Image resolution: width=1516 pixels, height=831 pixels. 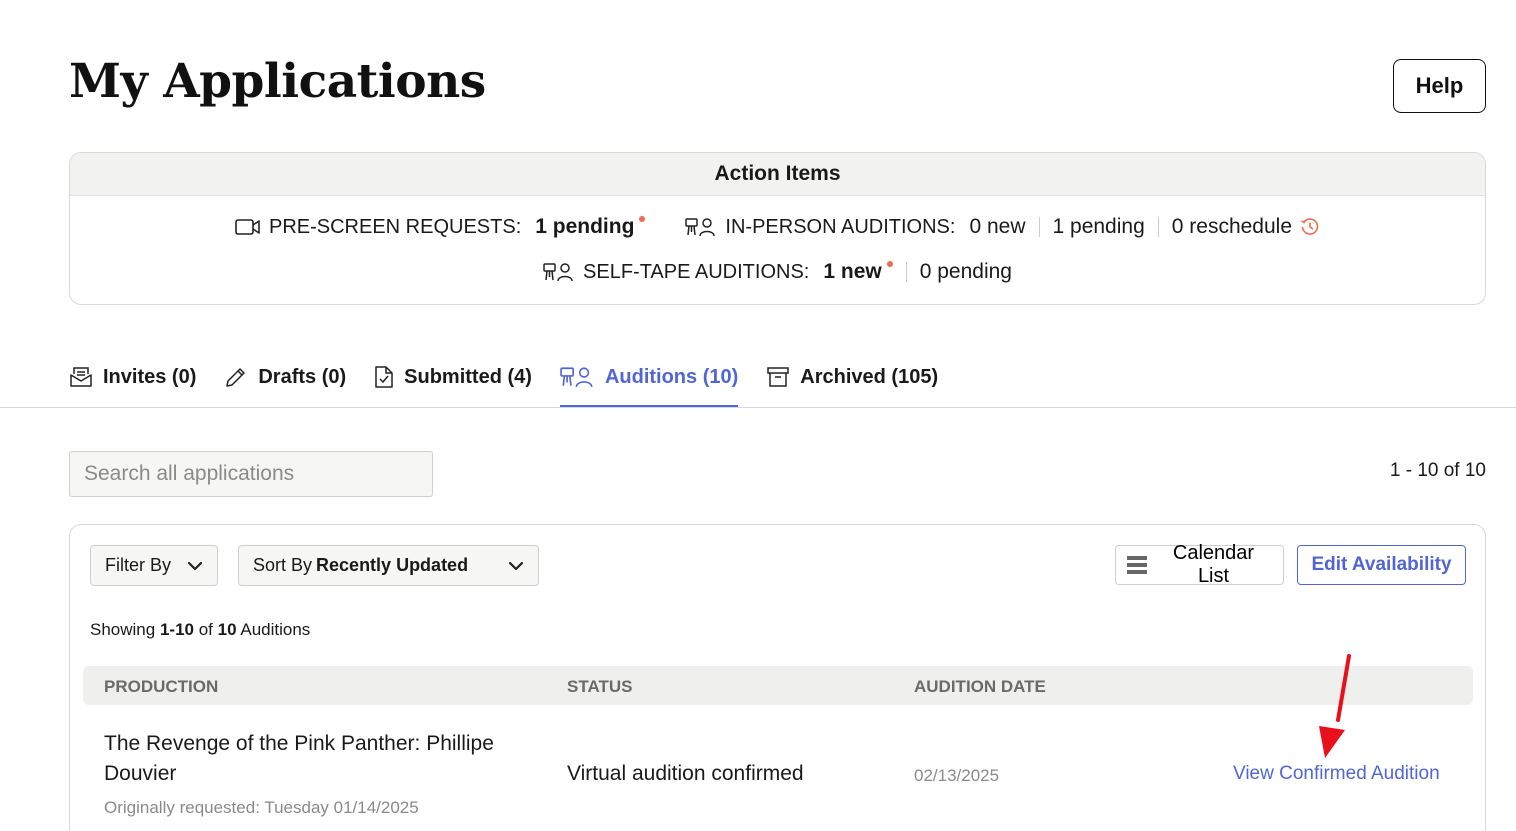 I want to click on showing-summary: Showing 1-10 of 10 Auditions, so click(x=200, y=630).